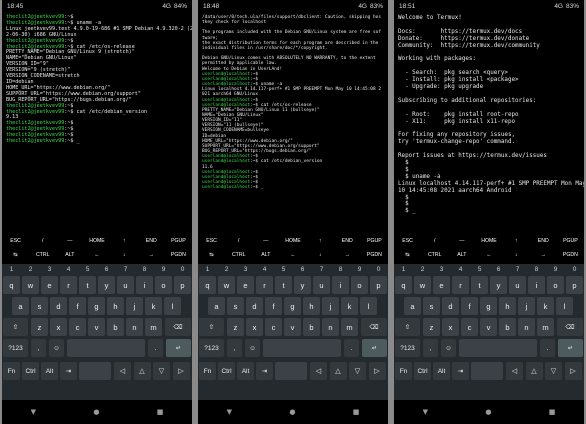  I want to click on extra-key-row1-5: END, so click(543, 241).